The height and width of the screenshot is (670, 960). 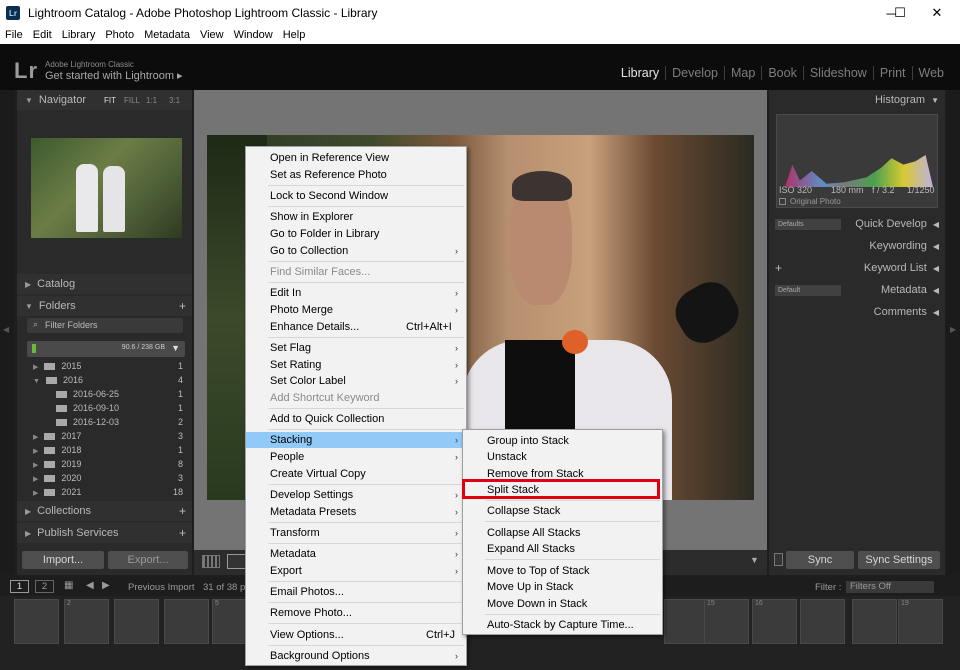 What do you see at coordinates (86, 621) in the screenshot?
I see `filmstrip-thumbnail: 2` at bounding box center [86, 621].